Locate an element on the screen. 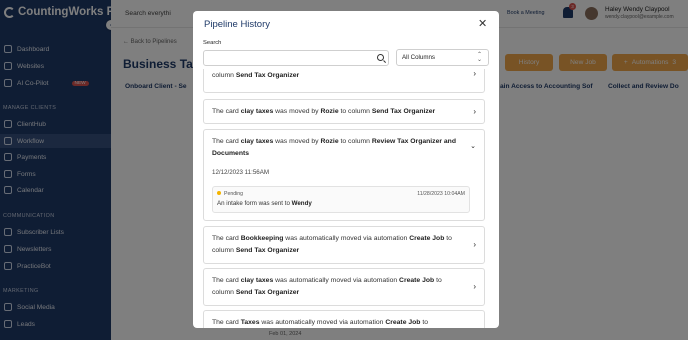  search-icon is located at coordinates (380, 57).